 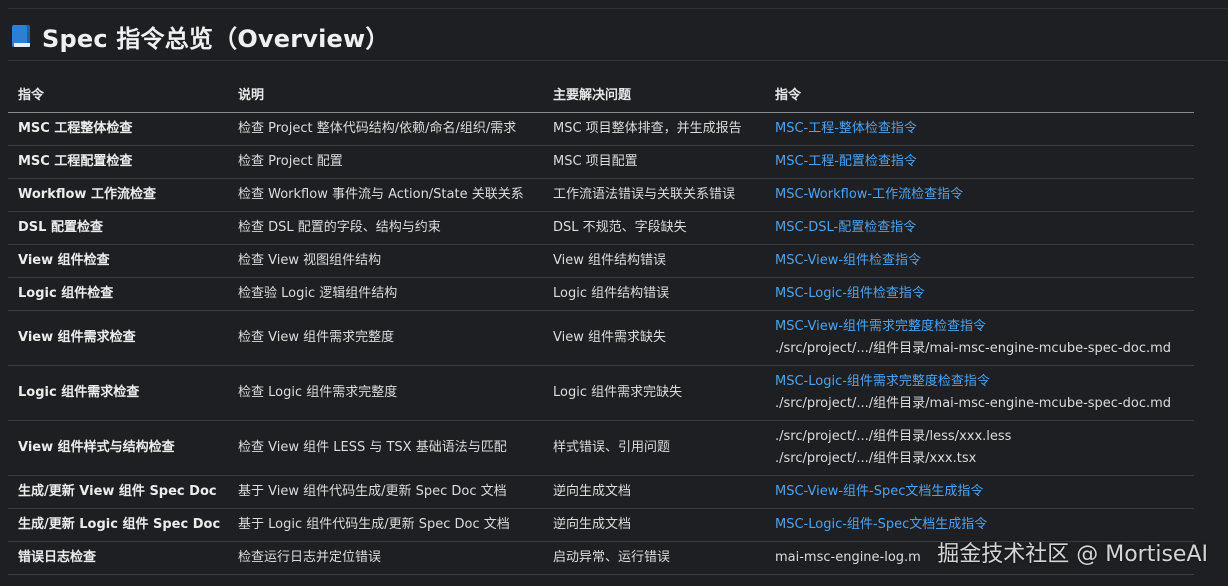 What do you see at coordinates (118, 338) in the screenshot?
I see `cell-command: View 组件需求检查` at bounding box center [118, 338].